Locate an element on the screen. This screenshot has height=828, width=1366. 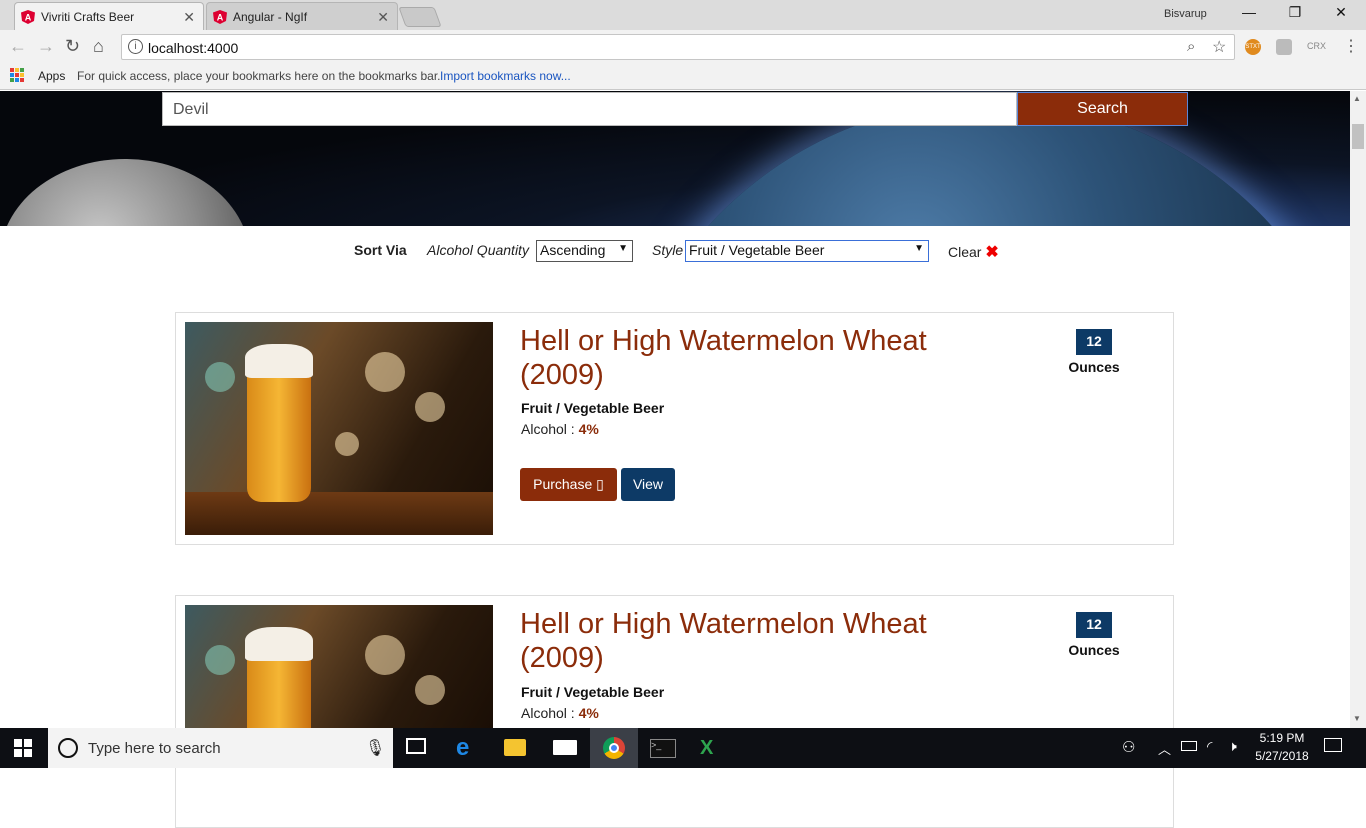
search-button: Search is located at coordinates (1102, 109).